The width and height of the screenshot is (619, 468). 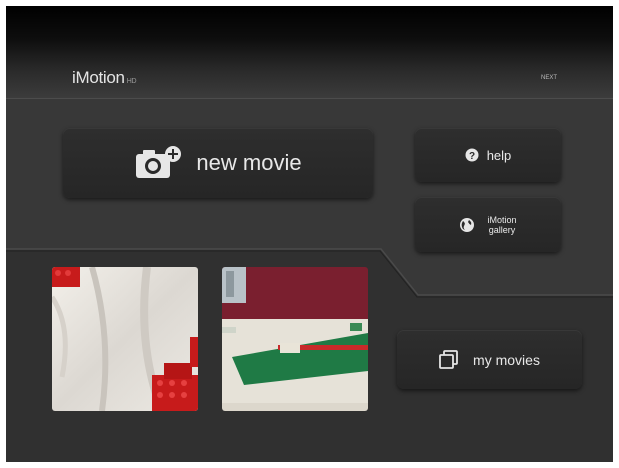 What do you see at coordinates (249, 162) in the screenshot?
I see `new-movie-label: new movie` at bounding box center [249, 162].